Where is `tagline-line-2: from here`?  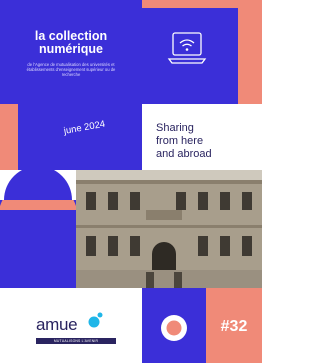
tagline-line-2: from here is located at coordinates (180, 141).